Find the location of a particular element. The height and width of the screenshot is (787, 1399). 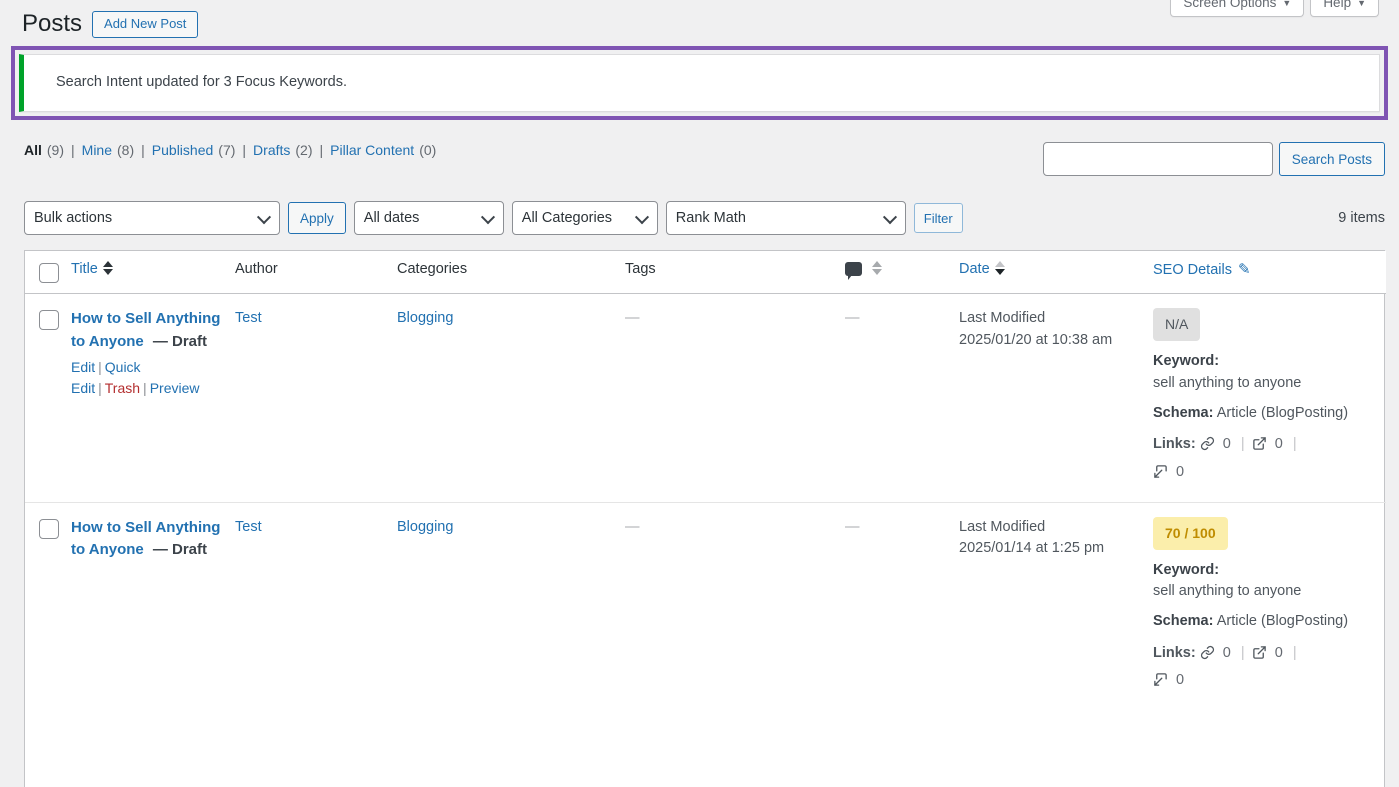

page-title: Posts is located at coordinates (52, 23).